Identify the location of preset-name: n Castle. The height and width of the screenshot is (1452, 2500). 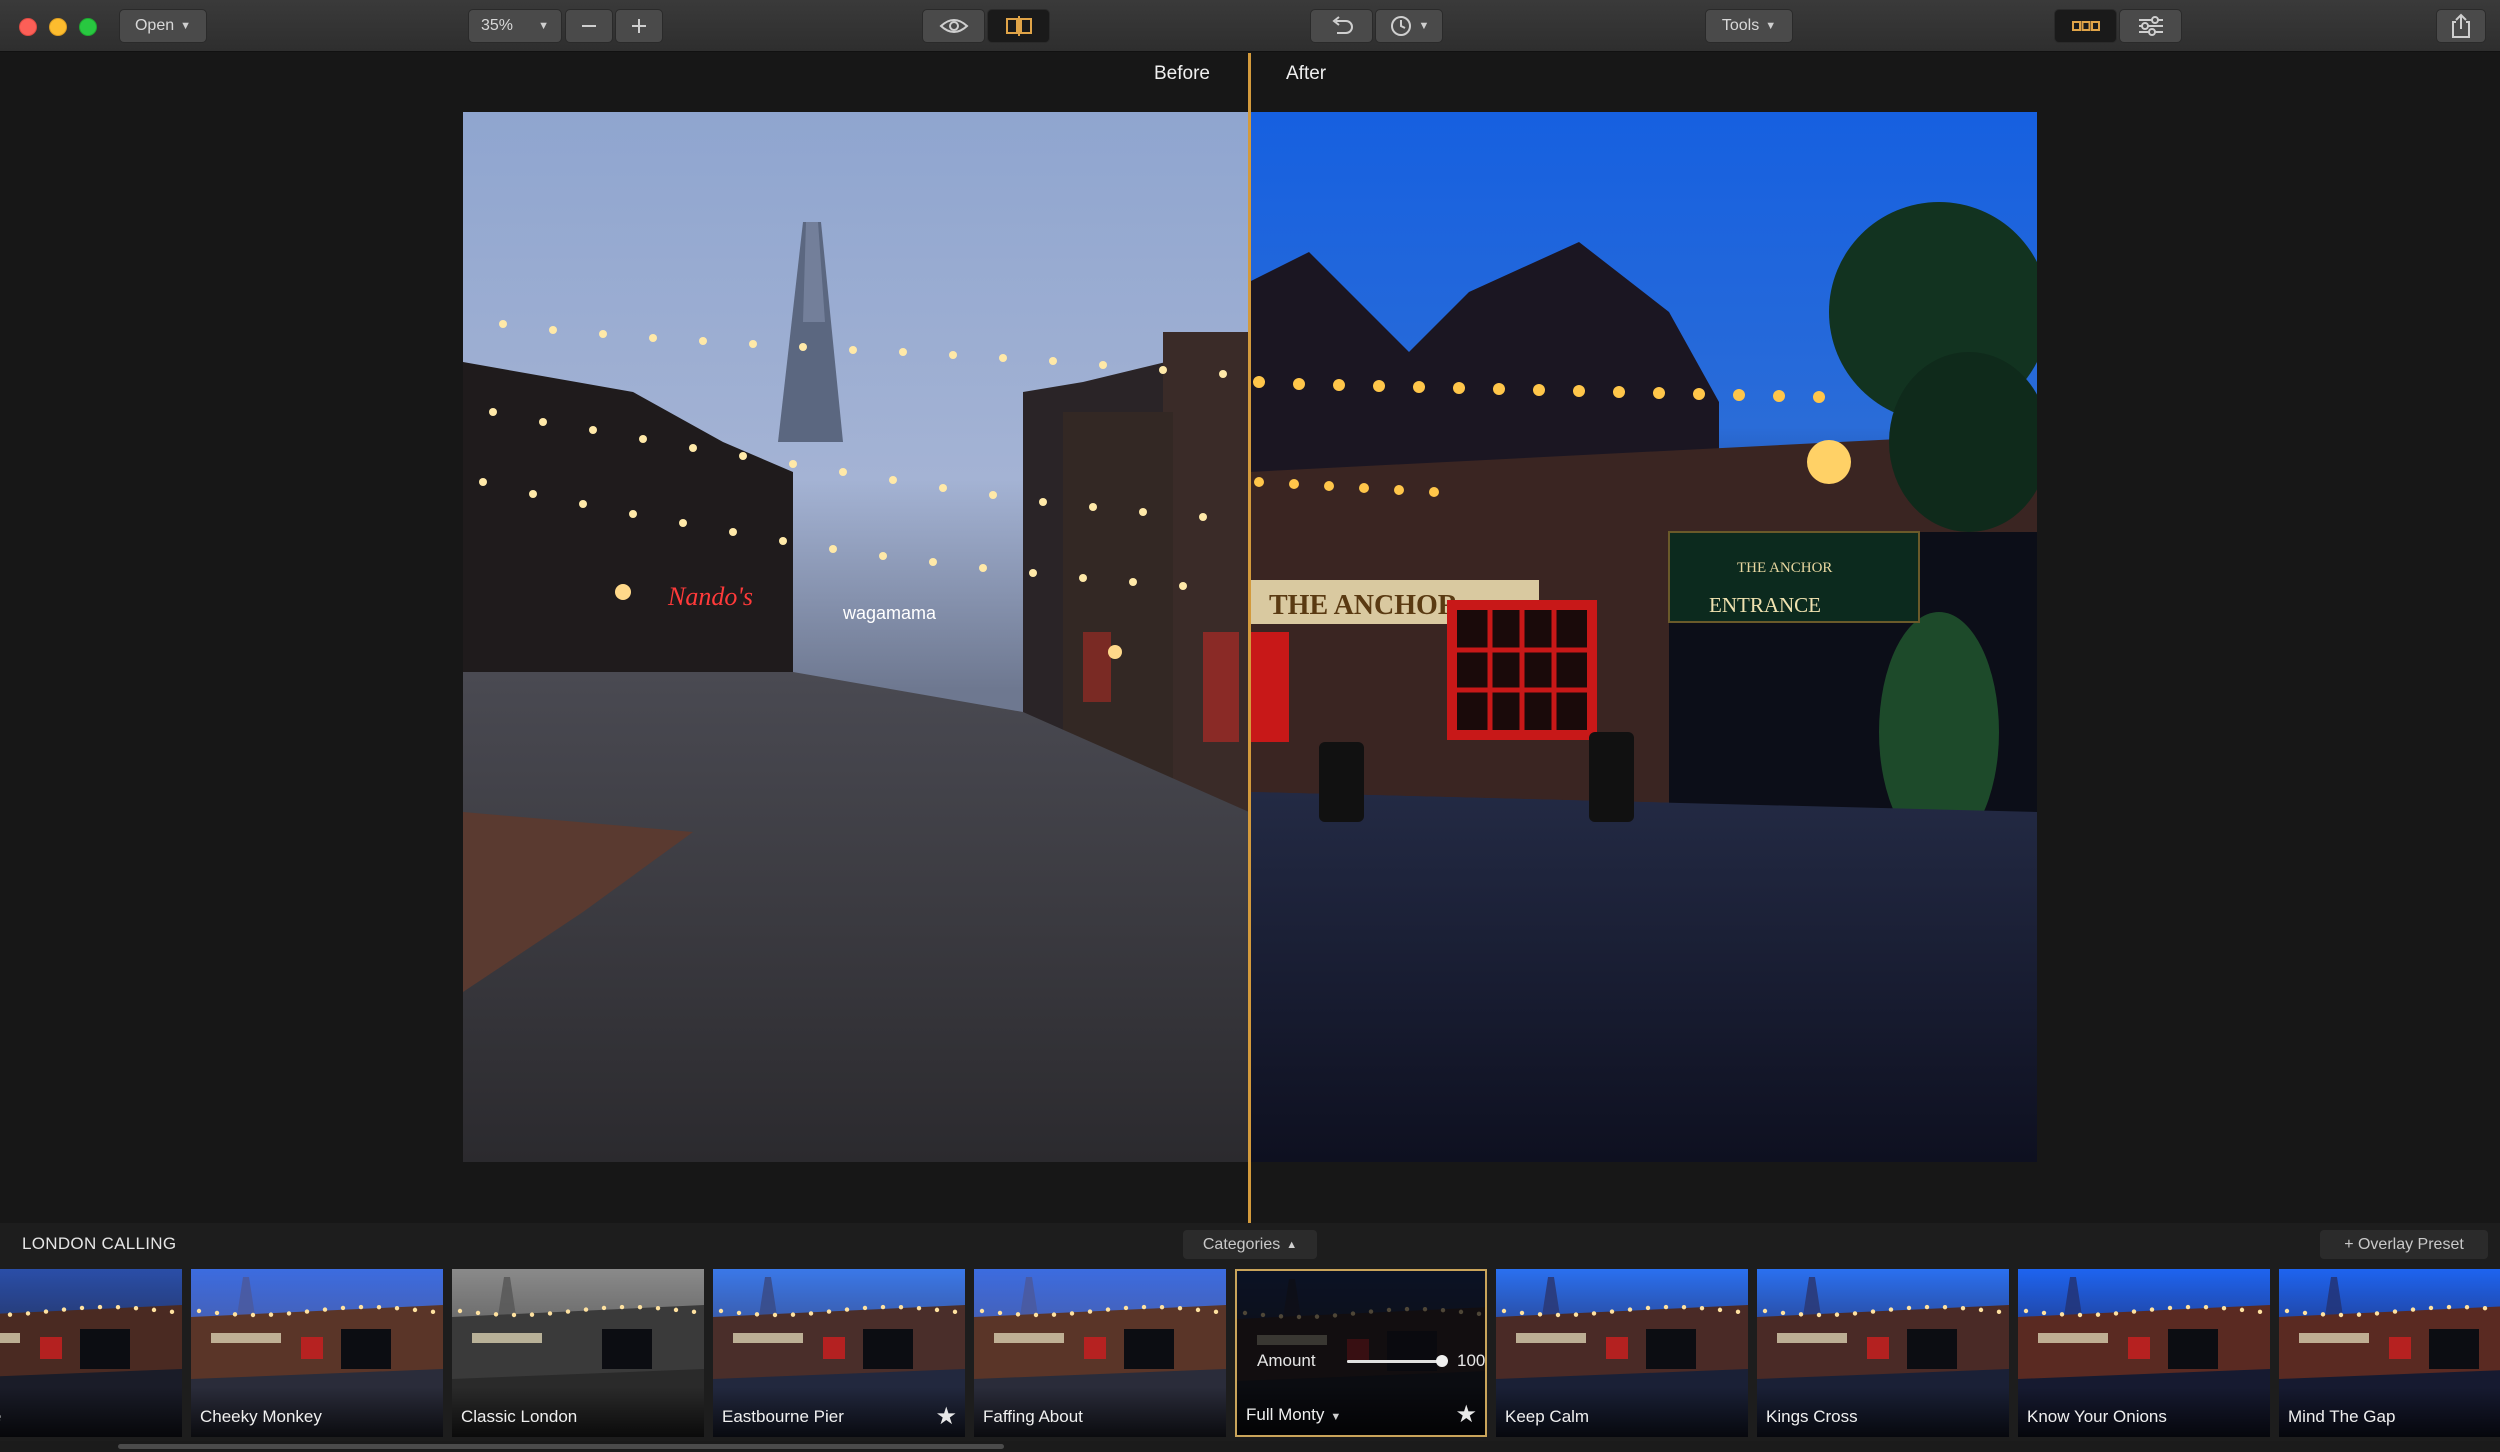
(0, 1417).